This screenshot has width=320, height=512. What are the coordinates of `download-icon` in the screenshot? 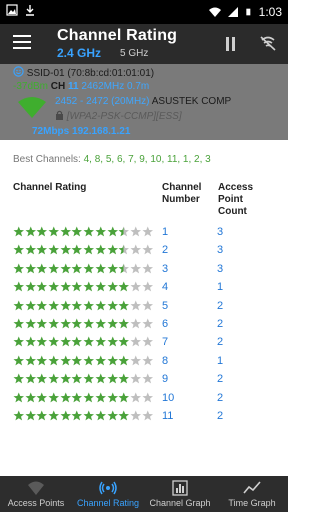 It's located at (30, 10).